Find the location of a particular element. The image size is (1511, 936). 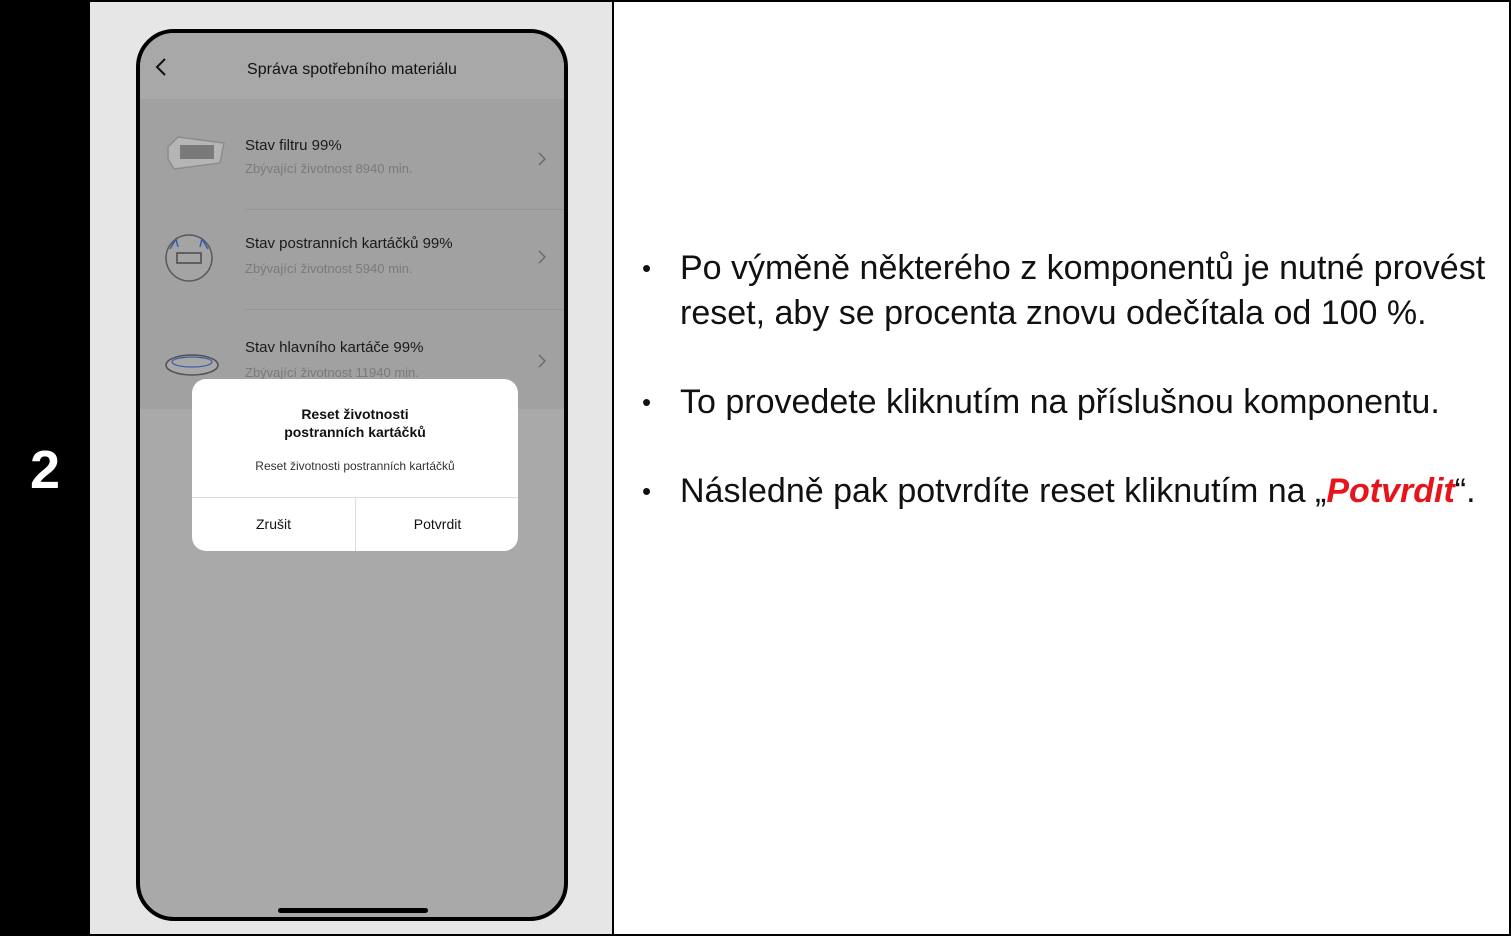

step-column: 2 is located at coordinates (45, 468).